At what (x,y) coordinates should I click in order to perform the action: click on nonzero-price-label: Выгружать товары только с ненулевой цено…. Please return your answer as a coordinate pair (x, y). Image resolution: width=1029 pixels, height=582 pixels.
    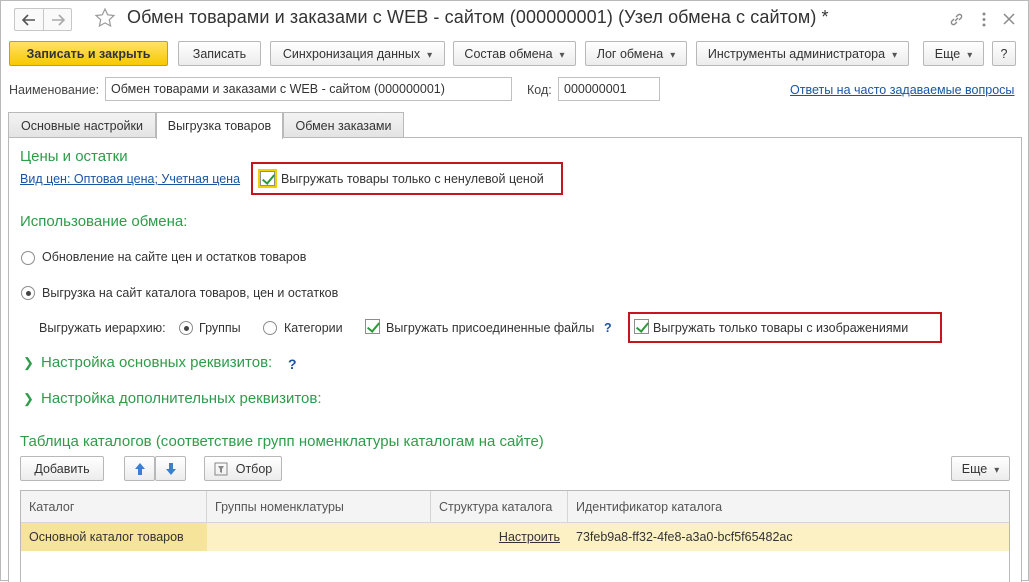
    Looking at the image, I should click on (412, 179).